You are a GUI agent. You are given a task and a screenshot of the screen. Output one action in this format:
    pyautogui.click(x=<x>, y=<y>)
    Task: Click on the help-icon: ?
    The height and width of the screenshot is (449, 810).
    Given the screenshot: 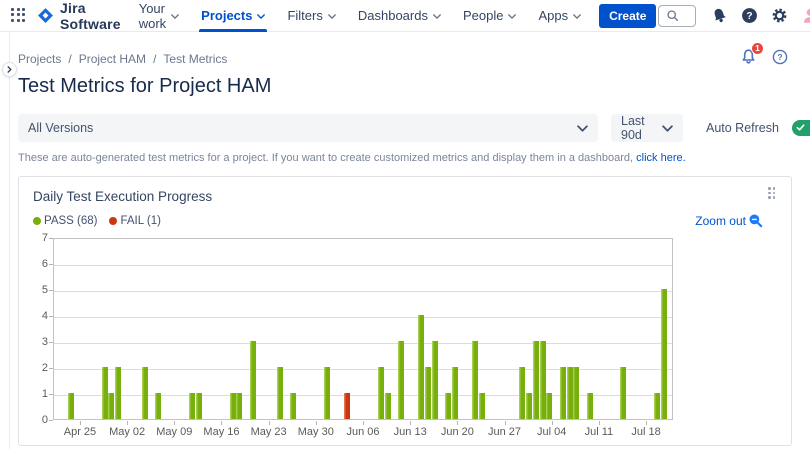 What is the action you would take?
    pyautogui.click(x=749, y=15)
    